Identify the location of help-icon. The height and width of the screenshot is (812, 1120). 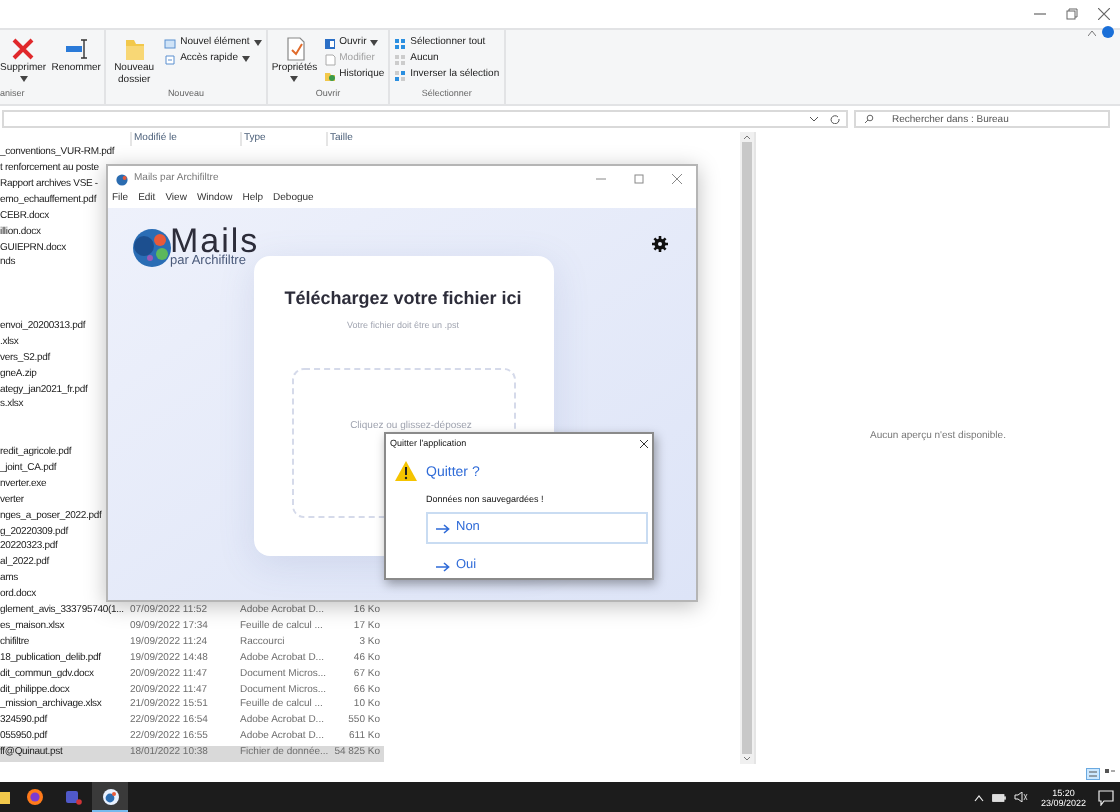
(1108, 32).